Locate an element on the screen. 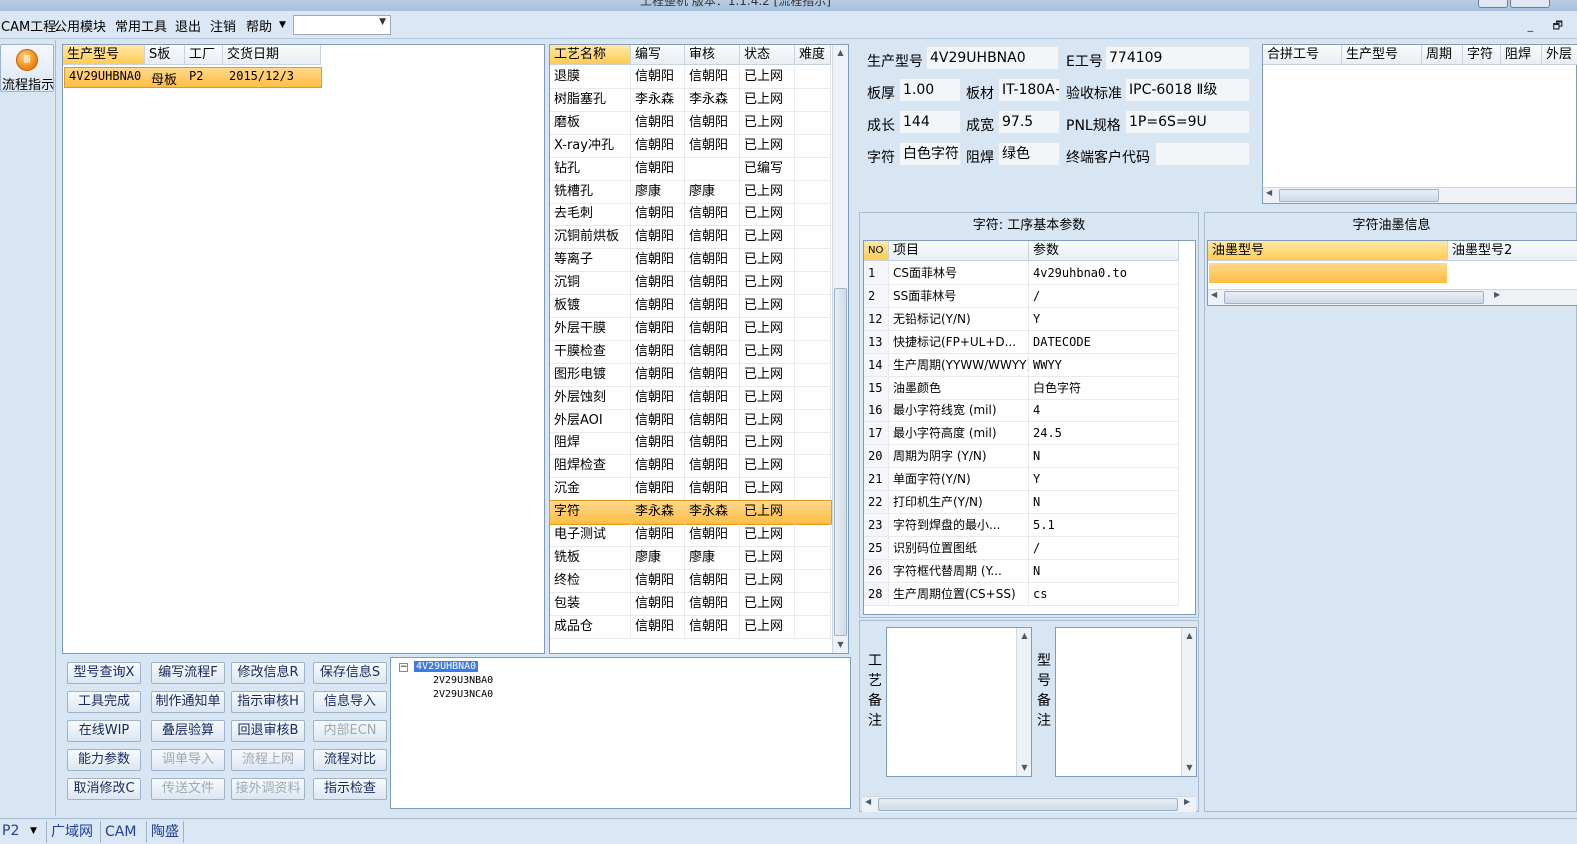  action-button: 指示审核H is located at coordinates (268, 702).